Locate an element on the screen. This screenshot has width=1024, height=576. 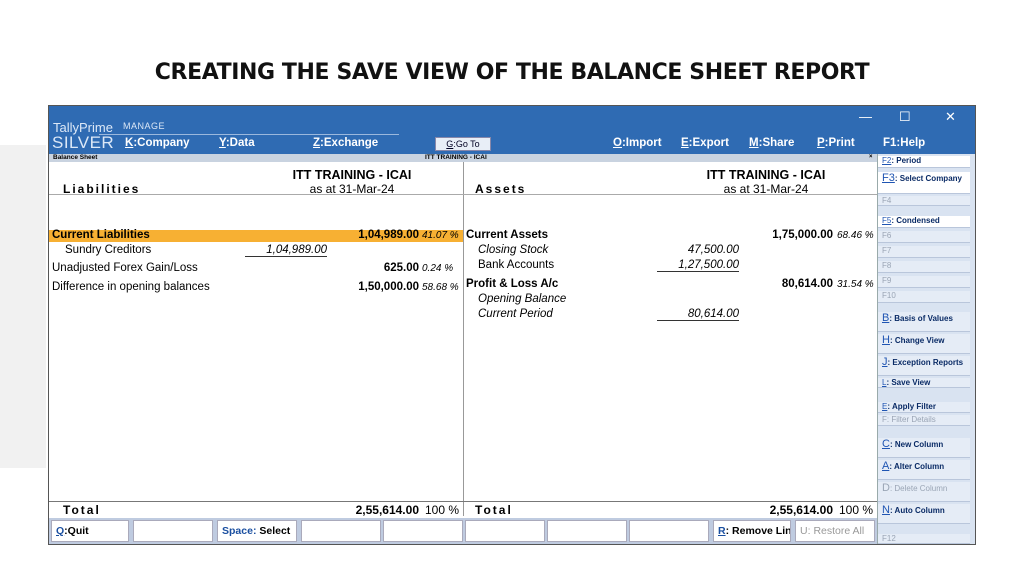
rp-f12-button: F12 is located at coordinates (924, 539).